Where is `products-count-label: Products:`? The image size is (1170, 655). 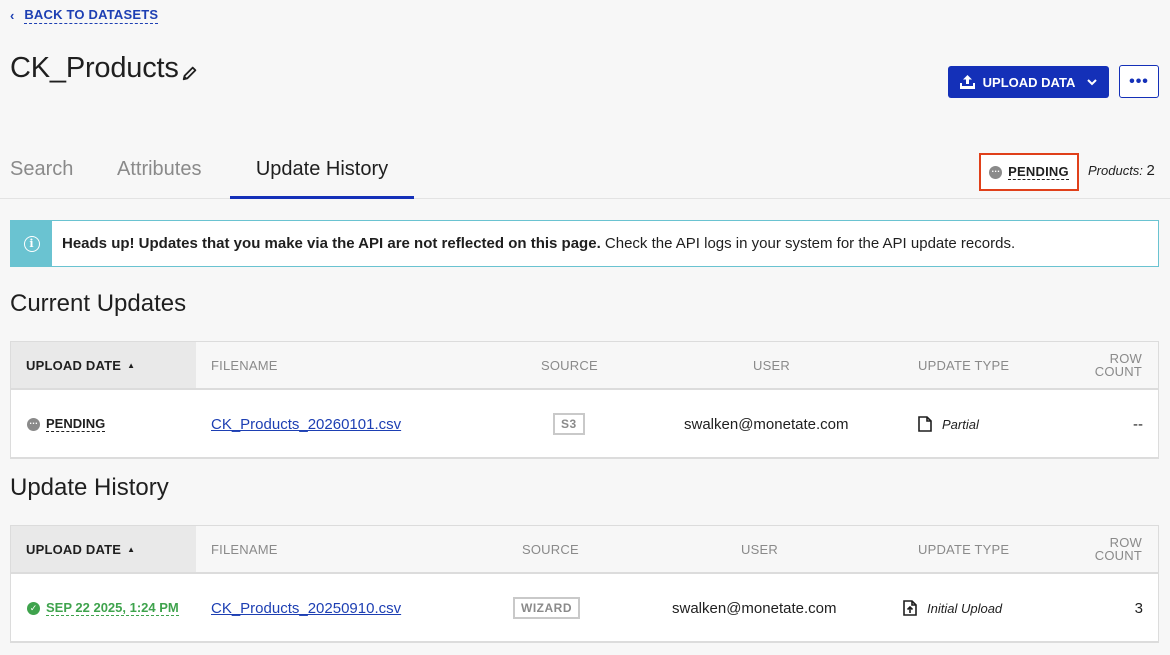
products-count-label: Products: is located at coordinates (1115, 170).